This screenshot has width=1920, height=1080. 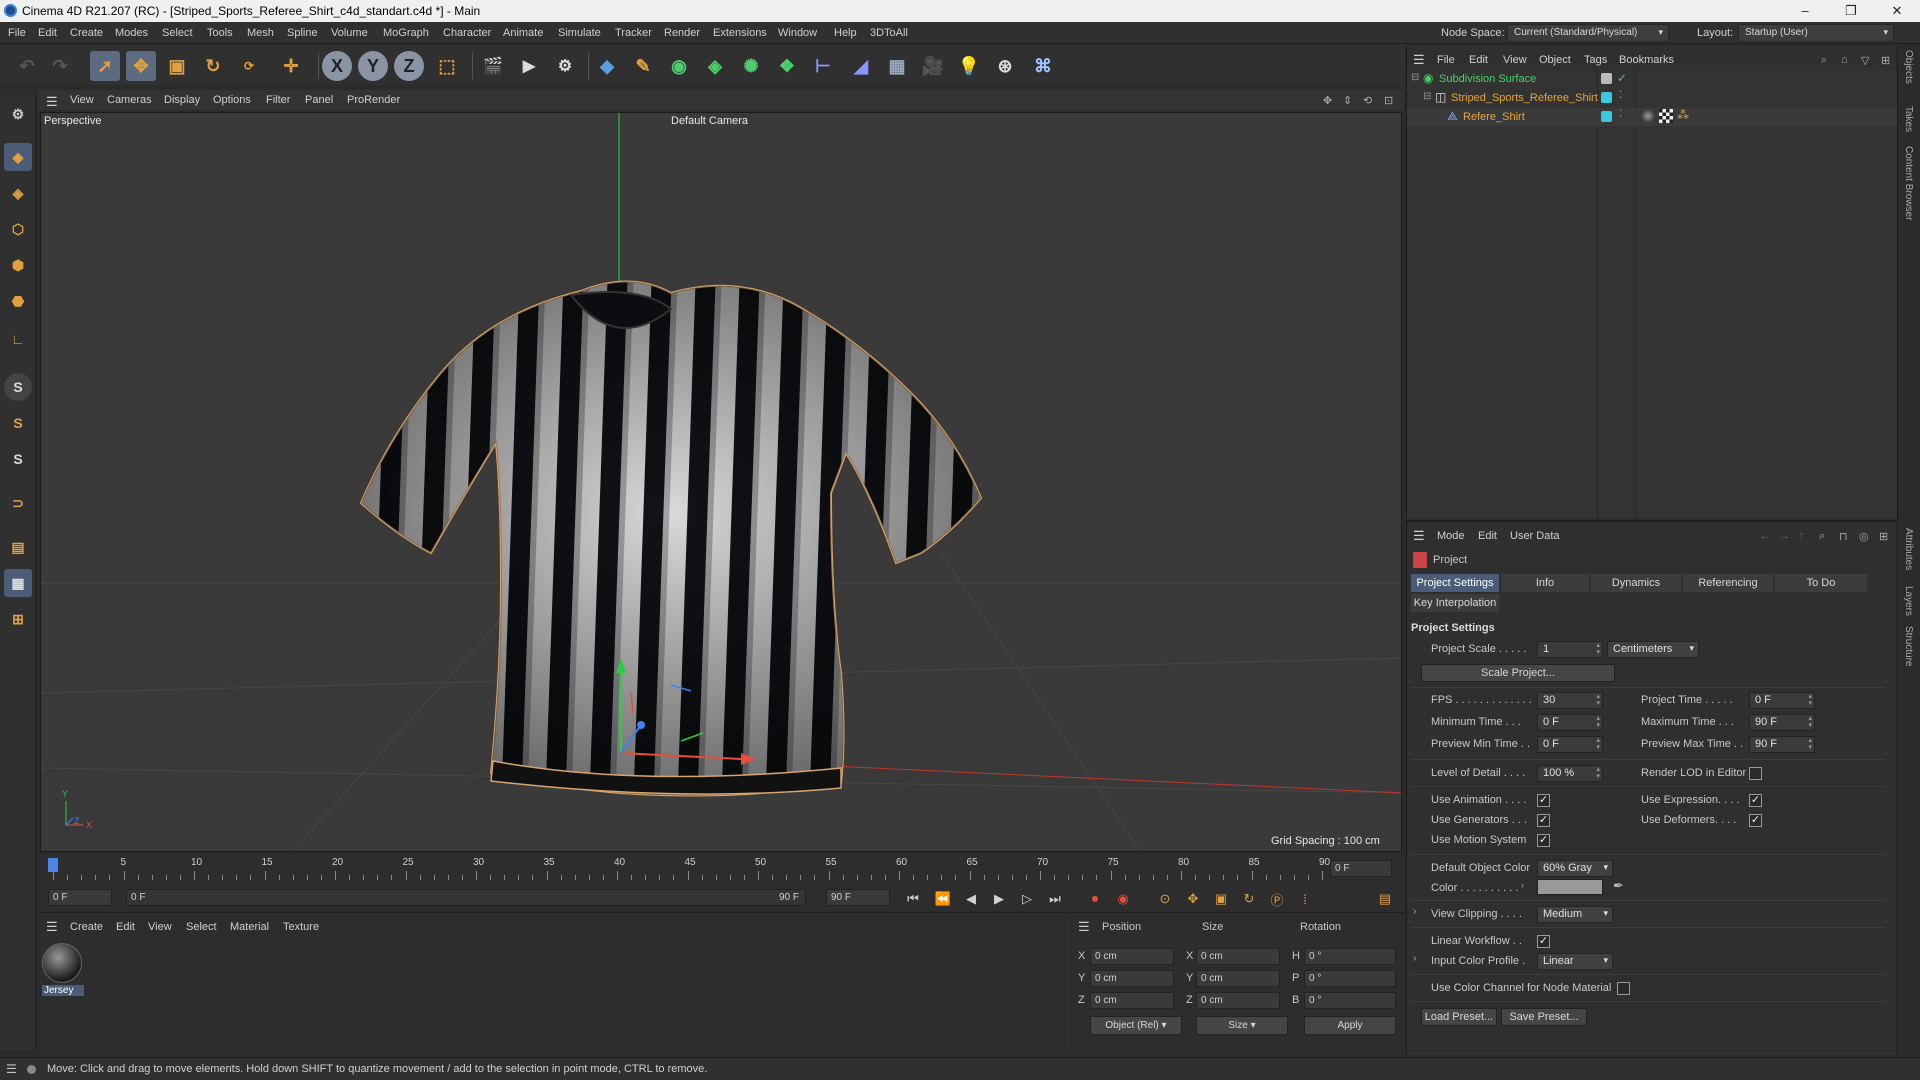 I want to click on lock-workplane-icon: ⊞, so click(x=18, y=619).